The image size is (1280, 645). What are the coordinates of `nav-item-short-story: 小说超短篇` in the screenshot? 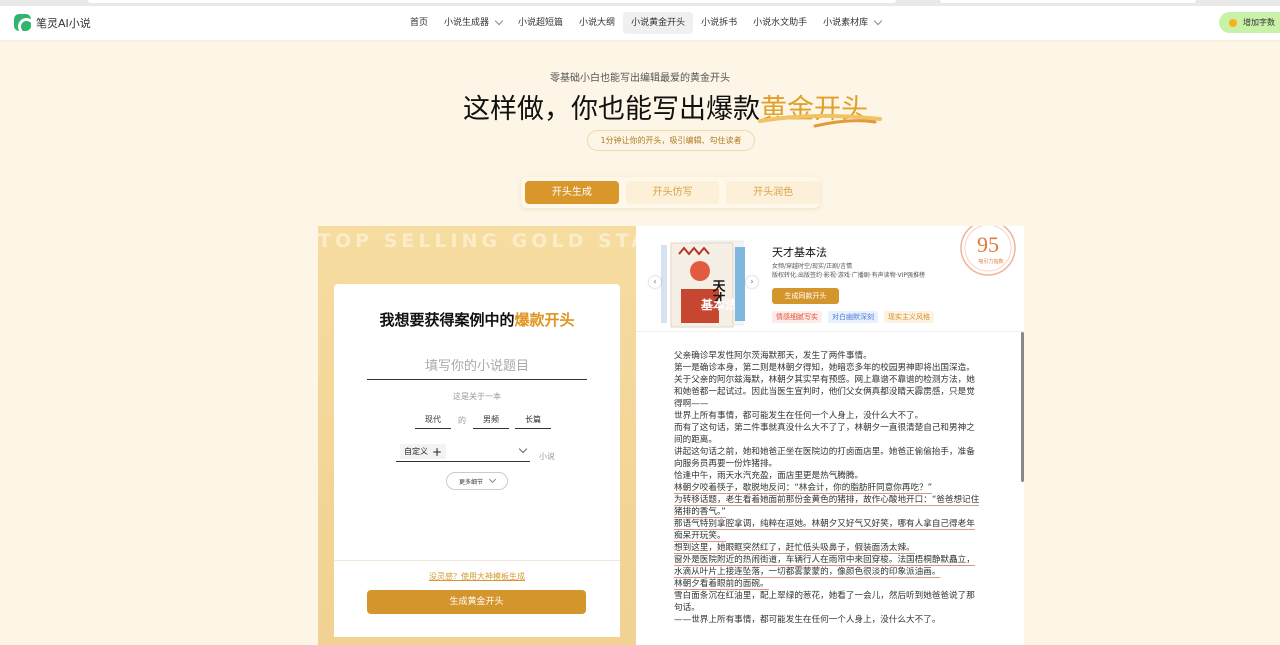 It's located at (540, 23).